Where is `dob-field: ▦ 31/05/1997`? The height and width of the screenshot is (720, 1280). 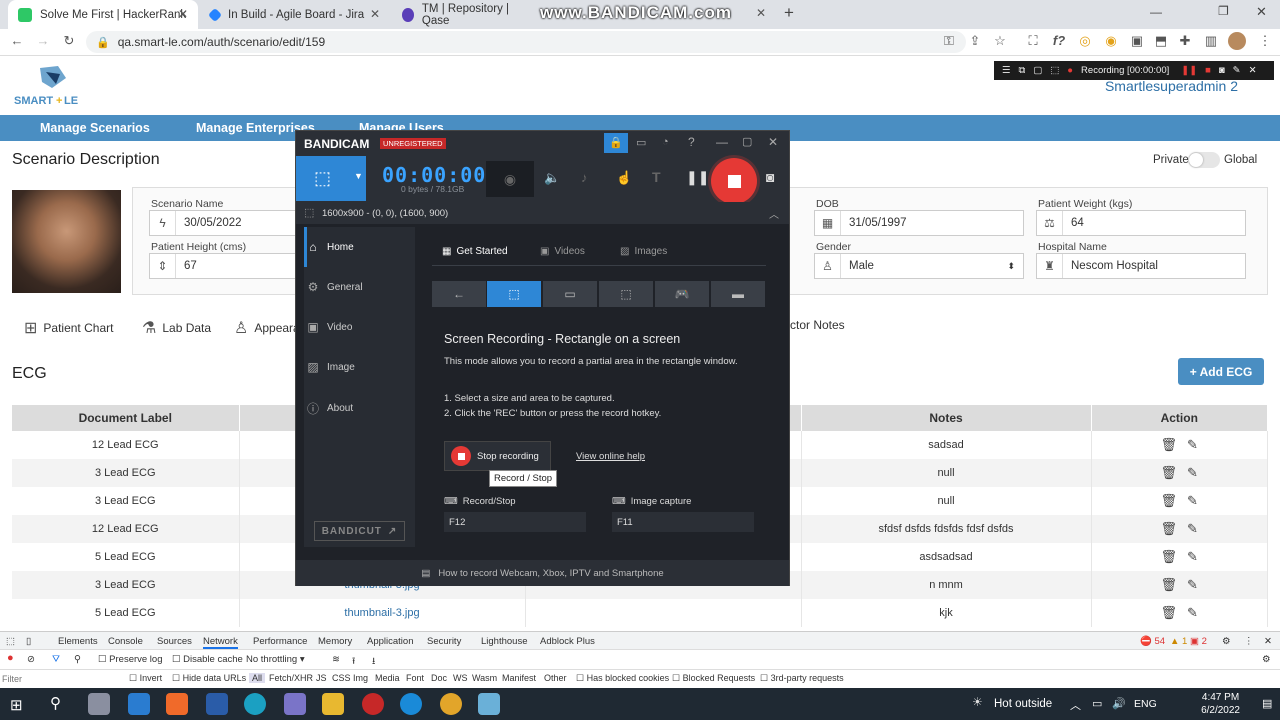
dob-field: ▦ 31/05/1997 is located at coordinates (919, 223).